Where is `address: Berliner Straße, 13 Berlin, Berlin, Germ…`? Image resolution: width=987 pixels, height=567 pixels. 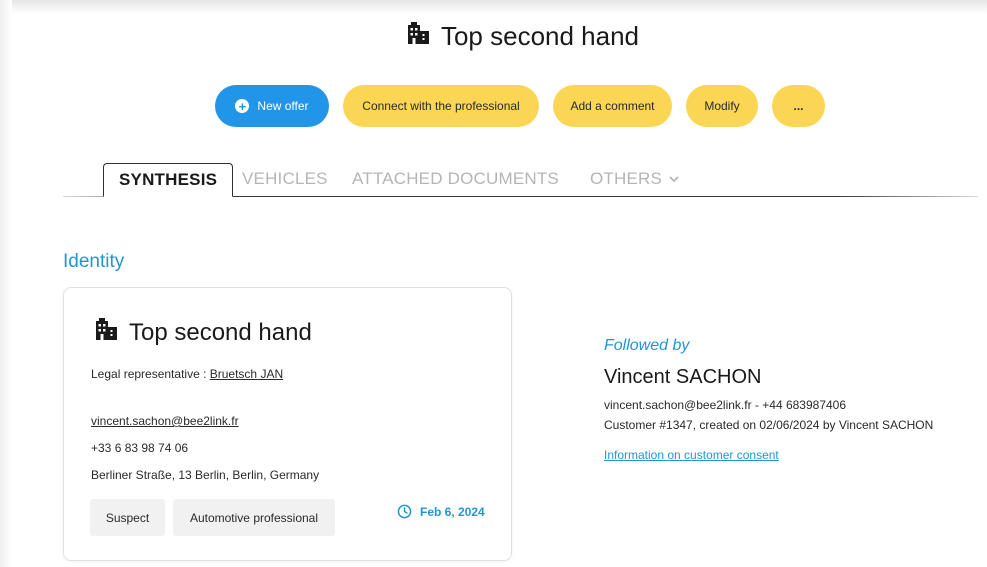 address: Berliner Straße, 13 Berlin, Berlin, Germ… is located at coordinates (205, 475).